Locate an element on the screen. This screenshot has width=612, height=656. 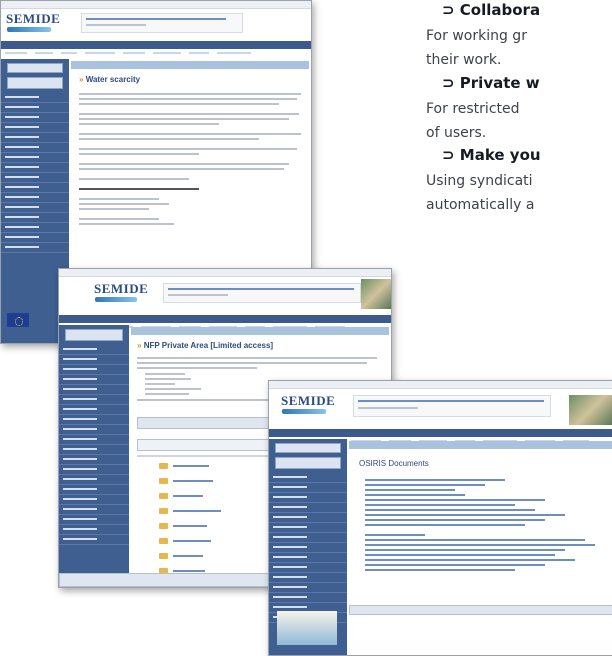
feature-description: For working gr is located at coordinates (476, 36).